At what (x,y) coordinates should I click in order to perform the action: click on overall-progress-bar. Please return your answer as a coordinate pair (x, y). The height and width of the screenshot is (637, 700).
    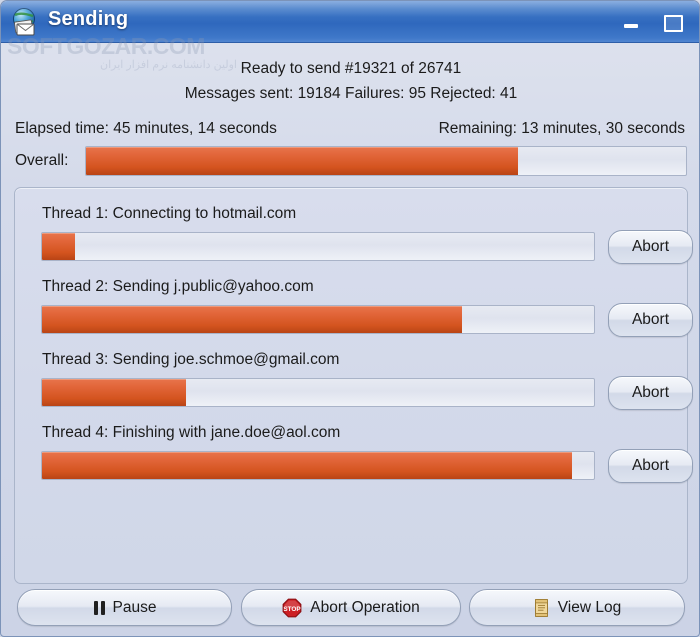
    Looking at the image, I should click on (386, 161).